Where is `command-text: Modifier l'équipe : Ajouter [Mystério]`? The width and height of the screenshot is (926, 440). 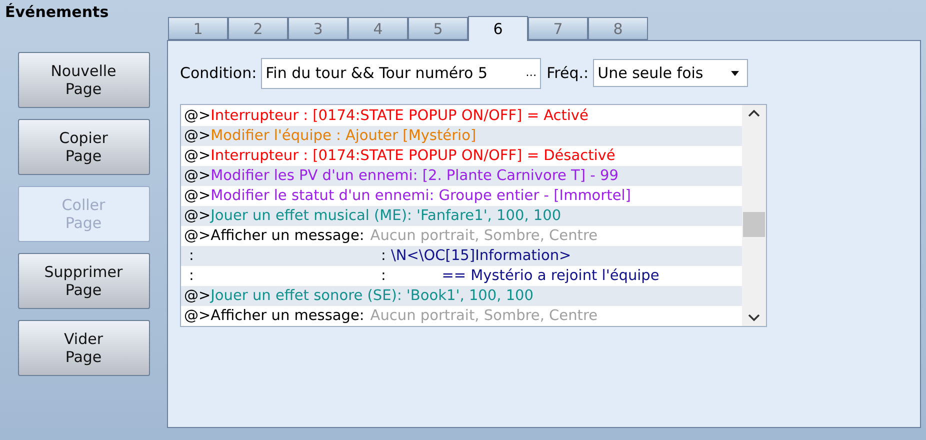 command-text: Modifier l'équipe : Ajouter [Mystério] is located at coordinates (343, 136).